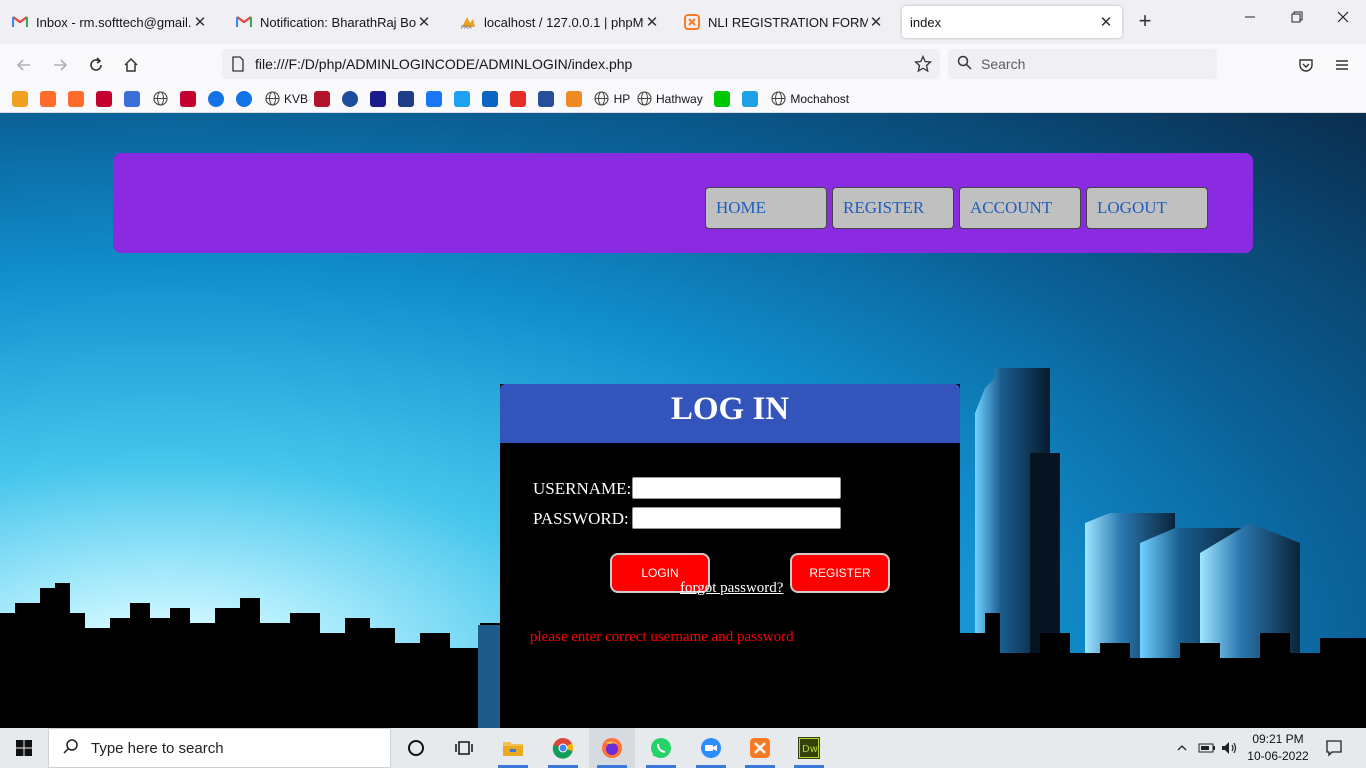 This screenshot has height=768, width=1366. Describe the element at coordinates (736, 518) in the screenshot. I see `password-field` at that location.